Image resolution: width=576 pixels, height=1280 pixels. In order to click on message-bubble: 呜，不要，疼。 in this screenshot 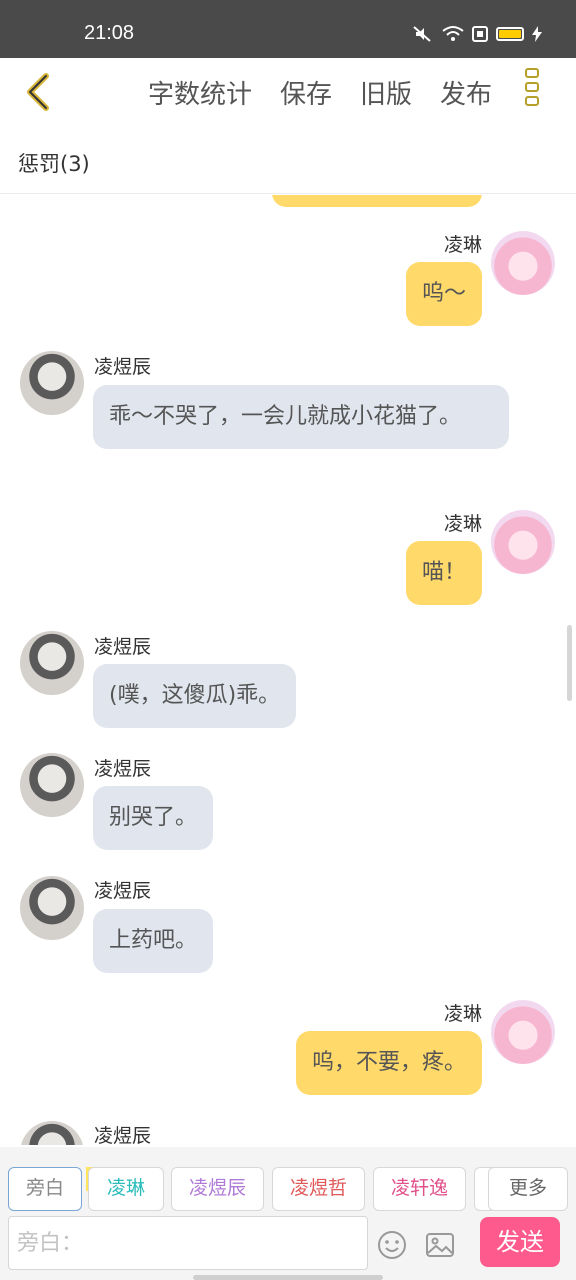, I will do `click(388, 1063)`.